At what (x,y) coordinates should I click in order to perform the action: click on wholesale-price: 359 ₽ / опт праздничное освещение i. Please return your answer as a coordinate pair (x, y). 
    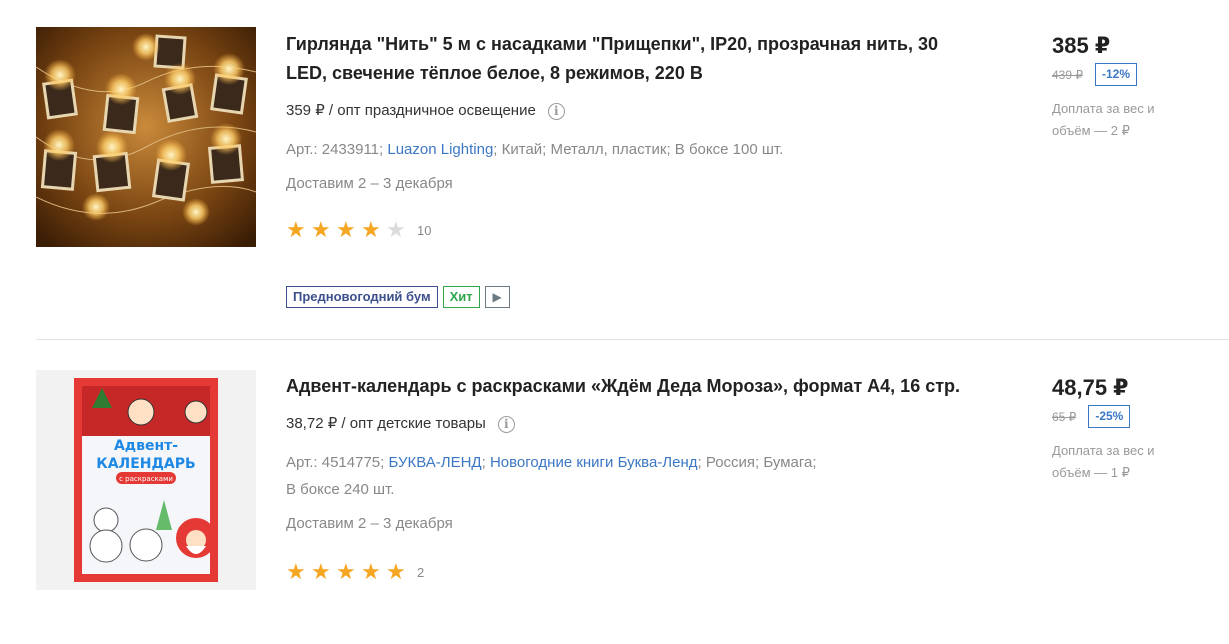
    Looking at the image, I should click on (626, 111).